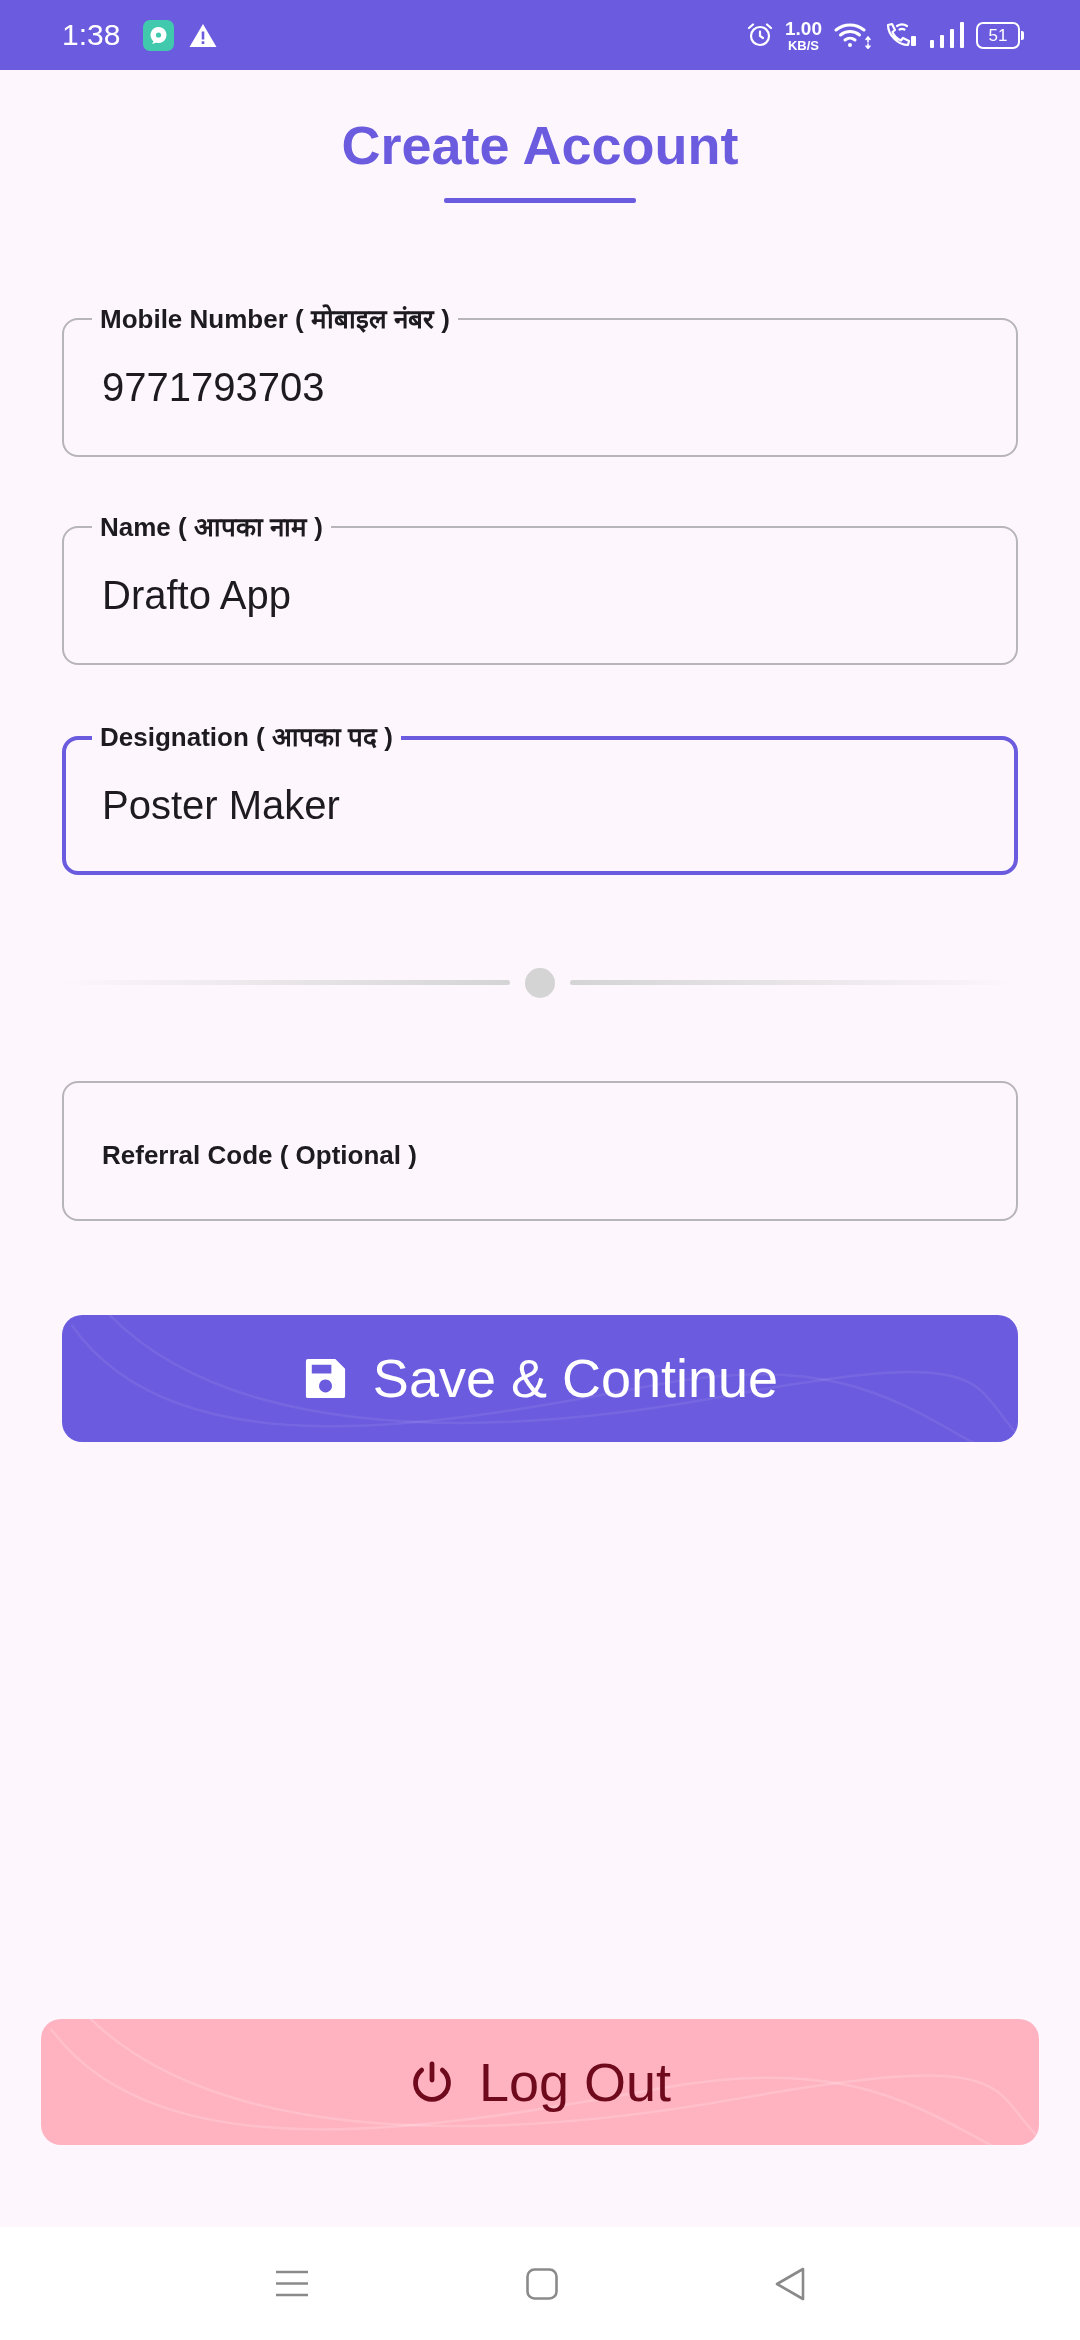 This screenshot has height=2340, width=1080. Describe the element at coordinates (540, 1150) in the screenshot. I see `text-field: Referral Code ( Optional )` at that location.